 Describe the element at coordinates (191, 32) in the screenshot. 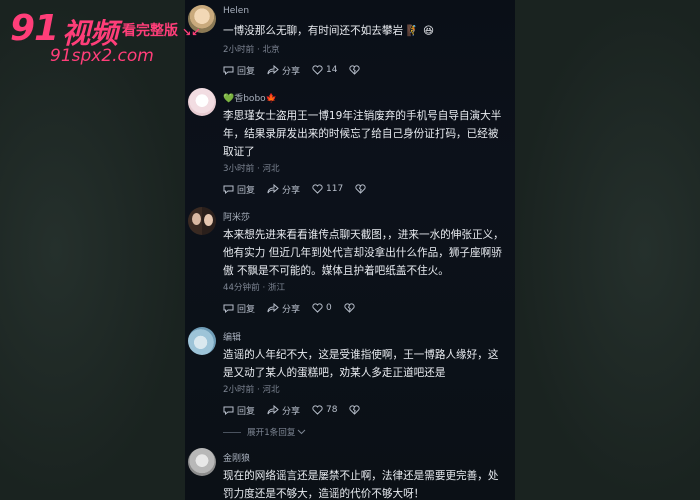

I see `arrows-icon: ↘↙` at that location.